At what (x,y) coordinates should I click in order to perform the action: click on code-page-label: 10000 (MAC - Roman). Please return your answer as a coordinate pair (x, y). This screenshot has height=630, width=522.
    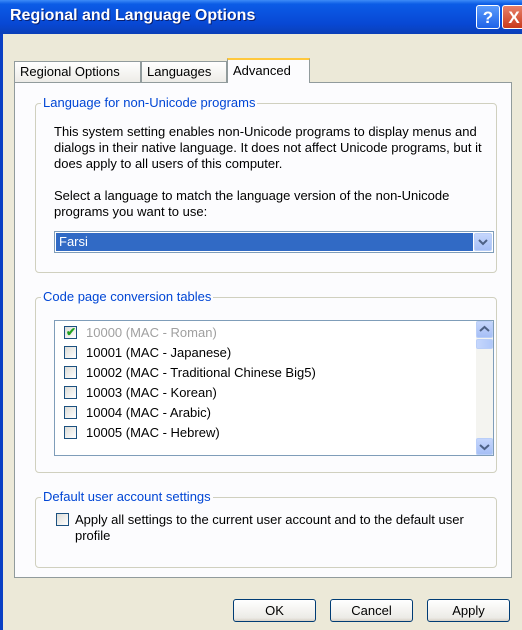
    Looking at the image, I should click on (151, 332).